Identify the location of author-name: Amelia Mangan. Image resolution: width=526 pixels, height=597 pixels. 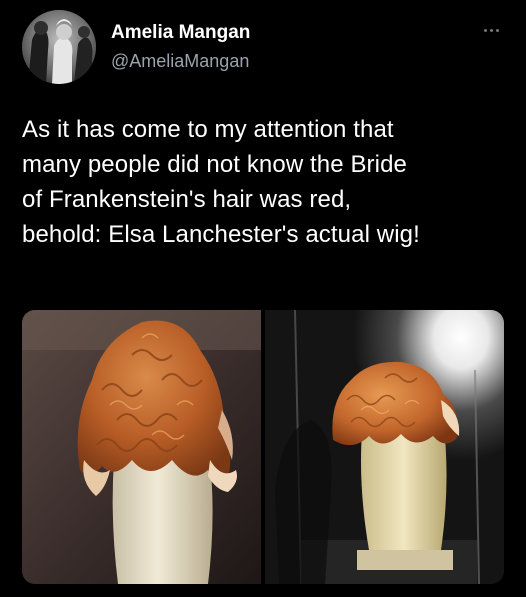
(180, 33).